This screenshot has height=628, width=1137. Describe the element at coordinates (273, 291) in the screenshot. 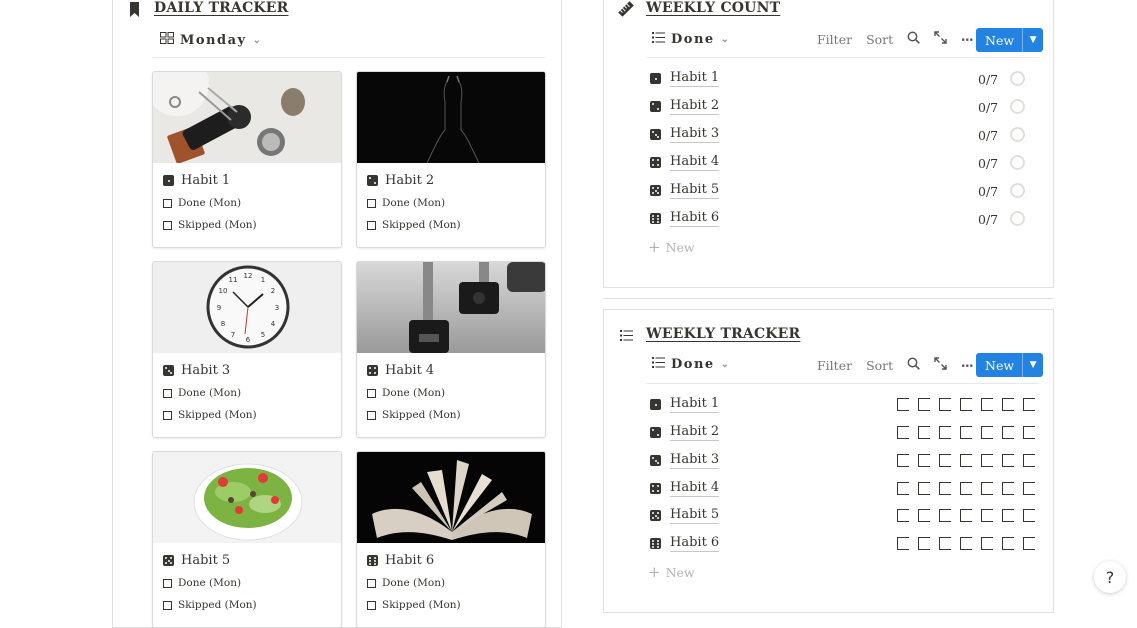

I see `svg-text: 2` at that location.